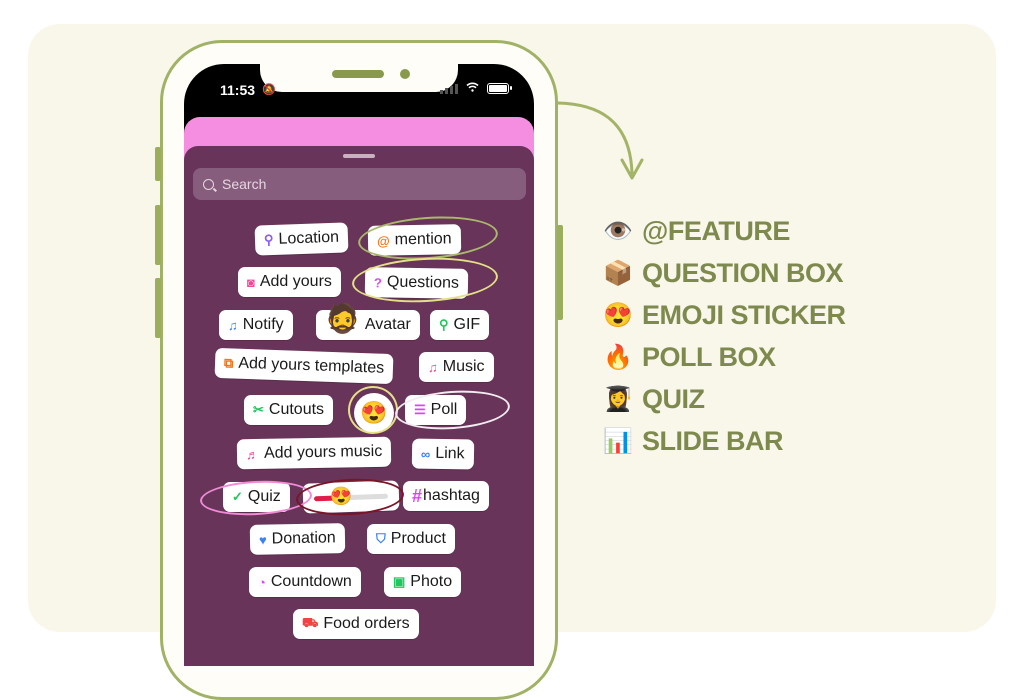  What do you see at coordinates (618, 399) in the screenshot?
I see `student-emoji-icon: 👩‍🎓` at bounding box center [618, 399].